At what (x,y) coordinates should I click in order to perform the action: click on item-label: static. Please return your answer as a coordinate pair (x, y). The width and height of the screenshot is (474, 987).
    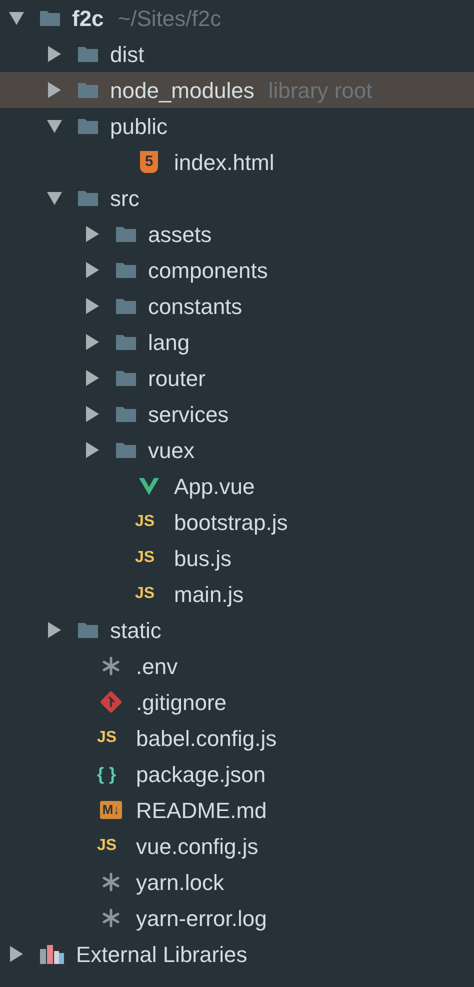
    Looking at the image, I should click on (136, 630).